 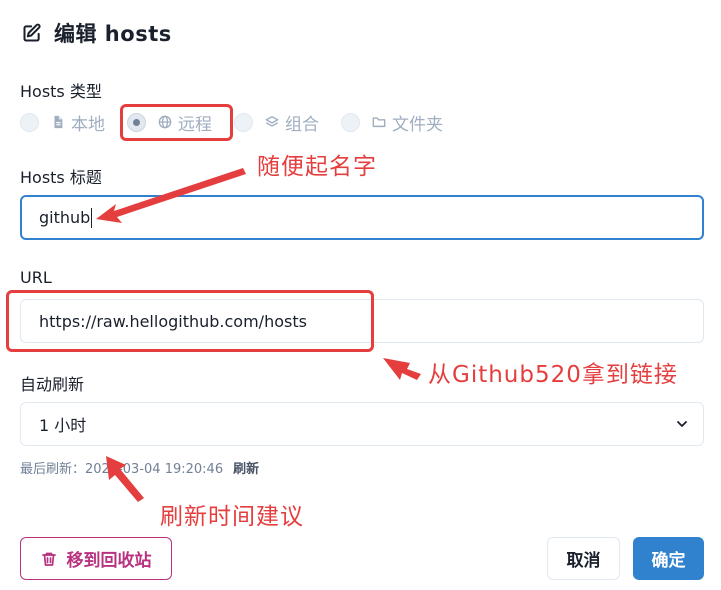 What do you see at coordinates (317, 167) in the screenshot?
I see `annotation-title-note: 随便起名字` at bounding box center [317, 167].